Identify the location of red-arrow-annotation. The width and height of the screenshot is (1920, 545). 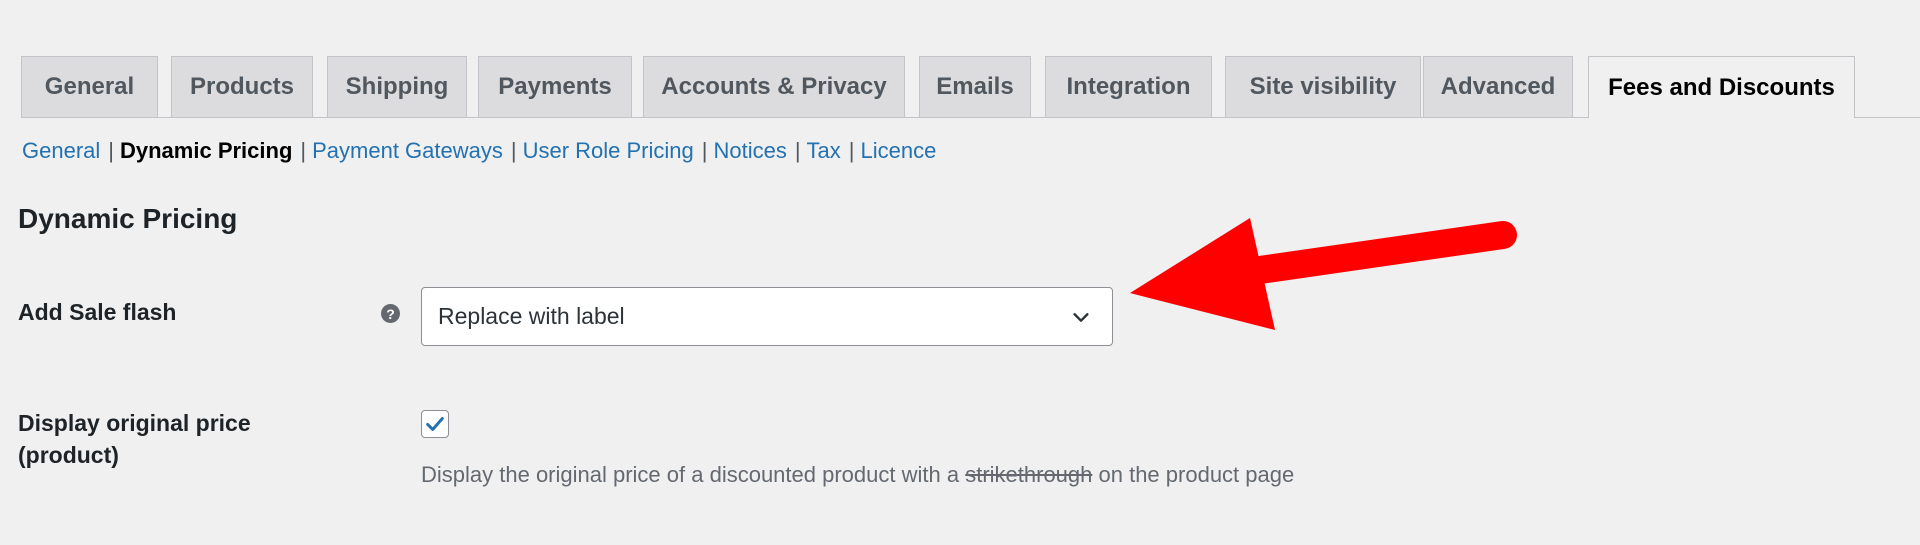
(1323, 274).